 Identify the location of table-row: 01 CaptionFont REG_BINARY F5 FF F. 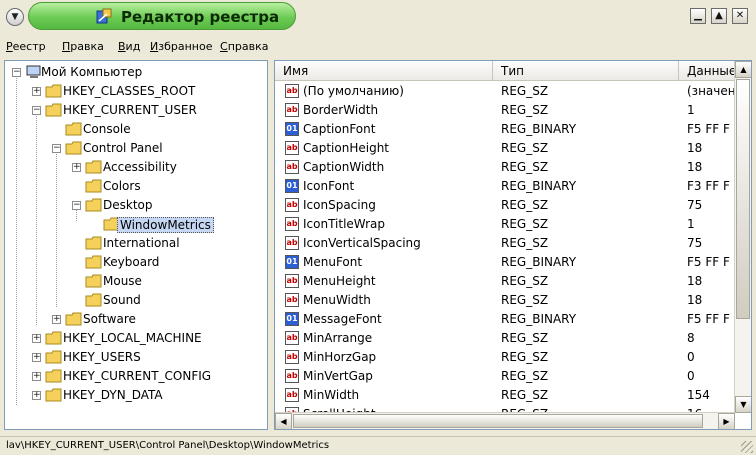
(505, 129).